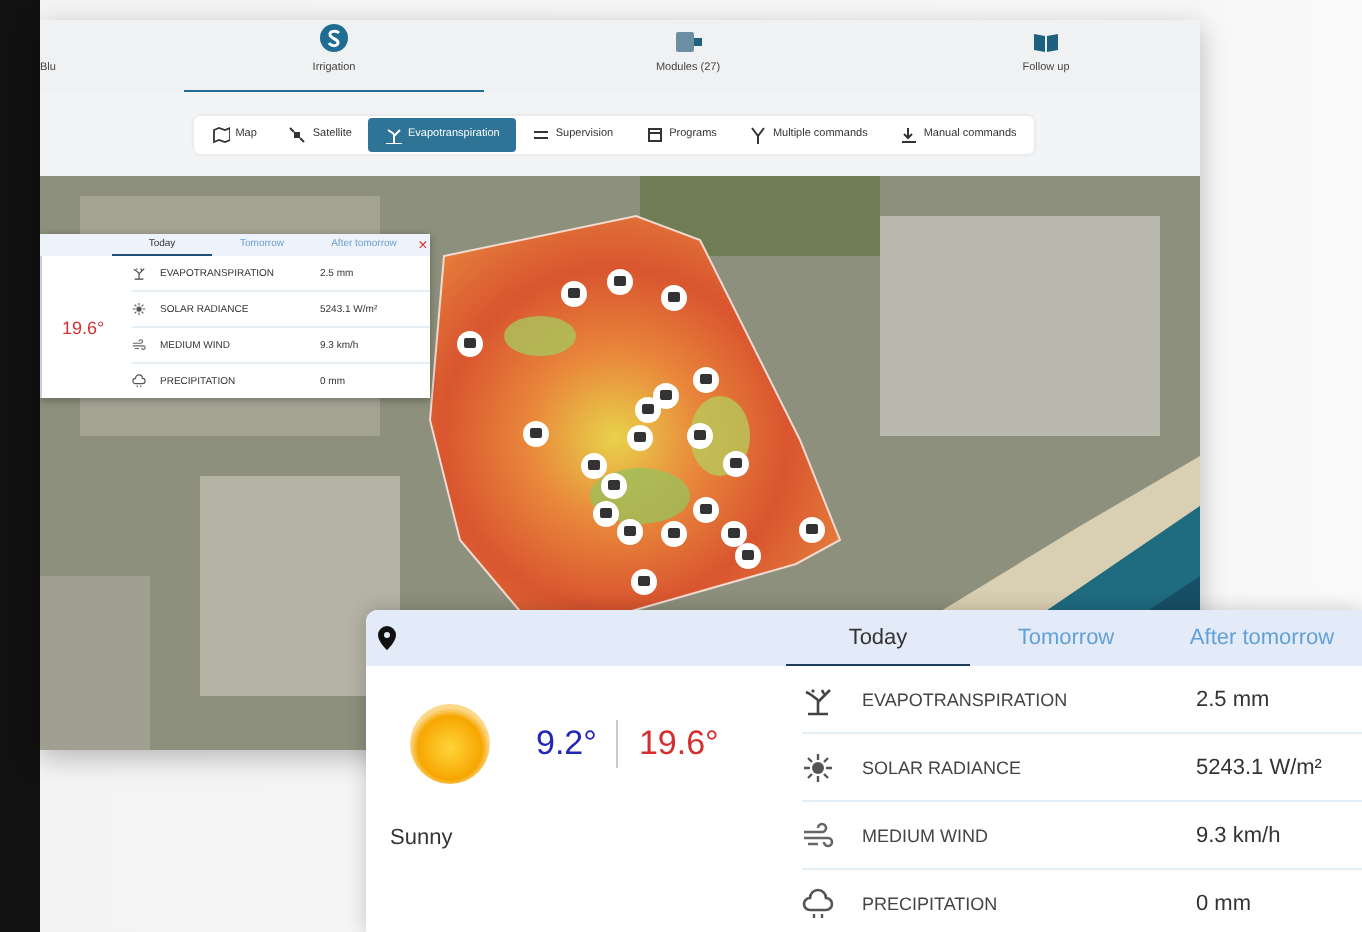  What do you see at coordinates (540, 134) in the screenshot?
I see `list-icon` at bounding box center [540, 134].